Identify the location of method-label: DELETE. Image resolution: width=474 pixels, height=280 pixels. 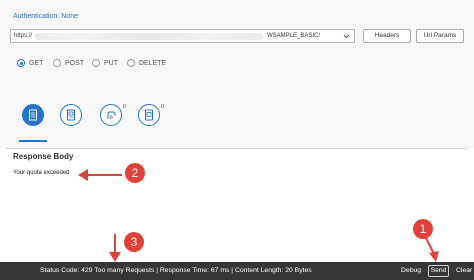
(153, 63).